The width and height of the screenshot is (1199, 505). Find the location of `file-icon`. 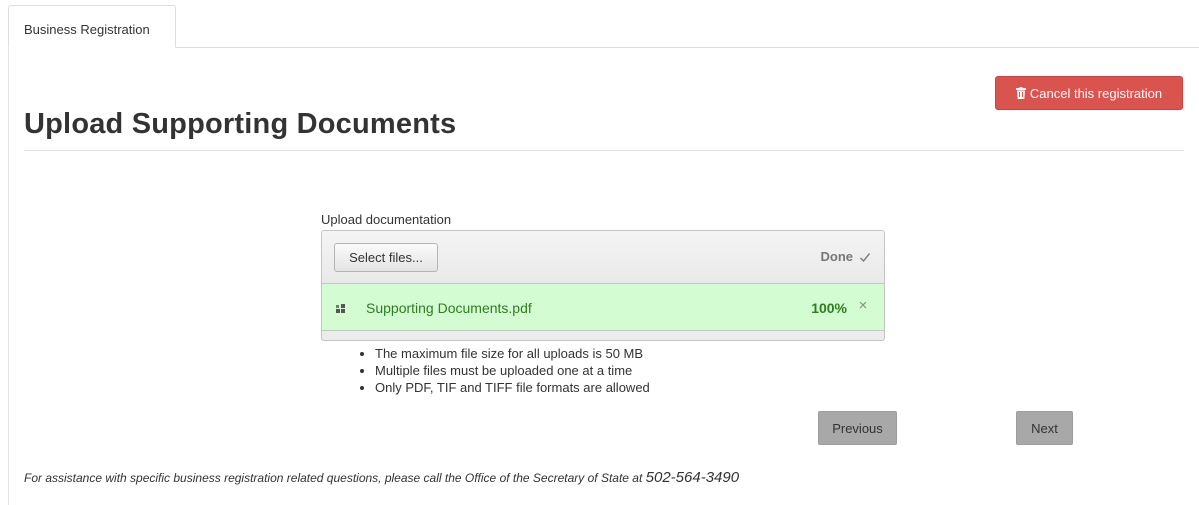

file-icon is located at coordinates (342, 308).